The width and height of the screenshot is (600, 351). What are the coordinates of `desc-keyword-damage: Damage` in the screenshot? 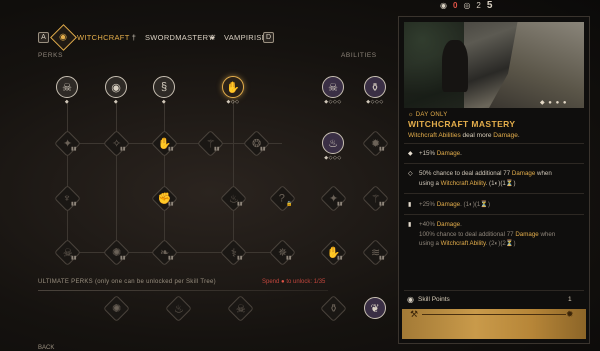 It's located at (505, 135).